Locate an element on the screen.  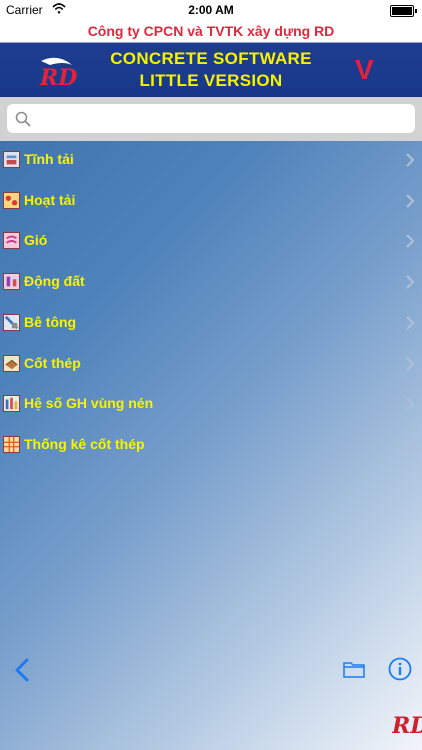
menu-item-dead-load: Tĩnh tải is located at coordinates (211, 161).